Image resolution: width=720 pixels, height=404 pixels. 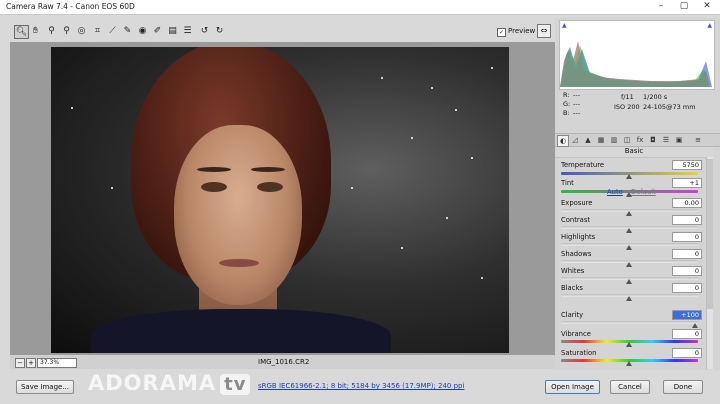 What do you see at coordinates (576, 220) in the screenshot?
I see `contrast-label: Contrast` at bounding box center [576, 220].